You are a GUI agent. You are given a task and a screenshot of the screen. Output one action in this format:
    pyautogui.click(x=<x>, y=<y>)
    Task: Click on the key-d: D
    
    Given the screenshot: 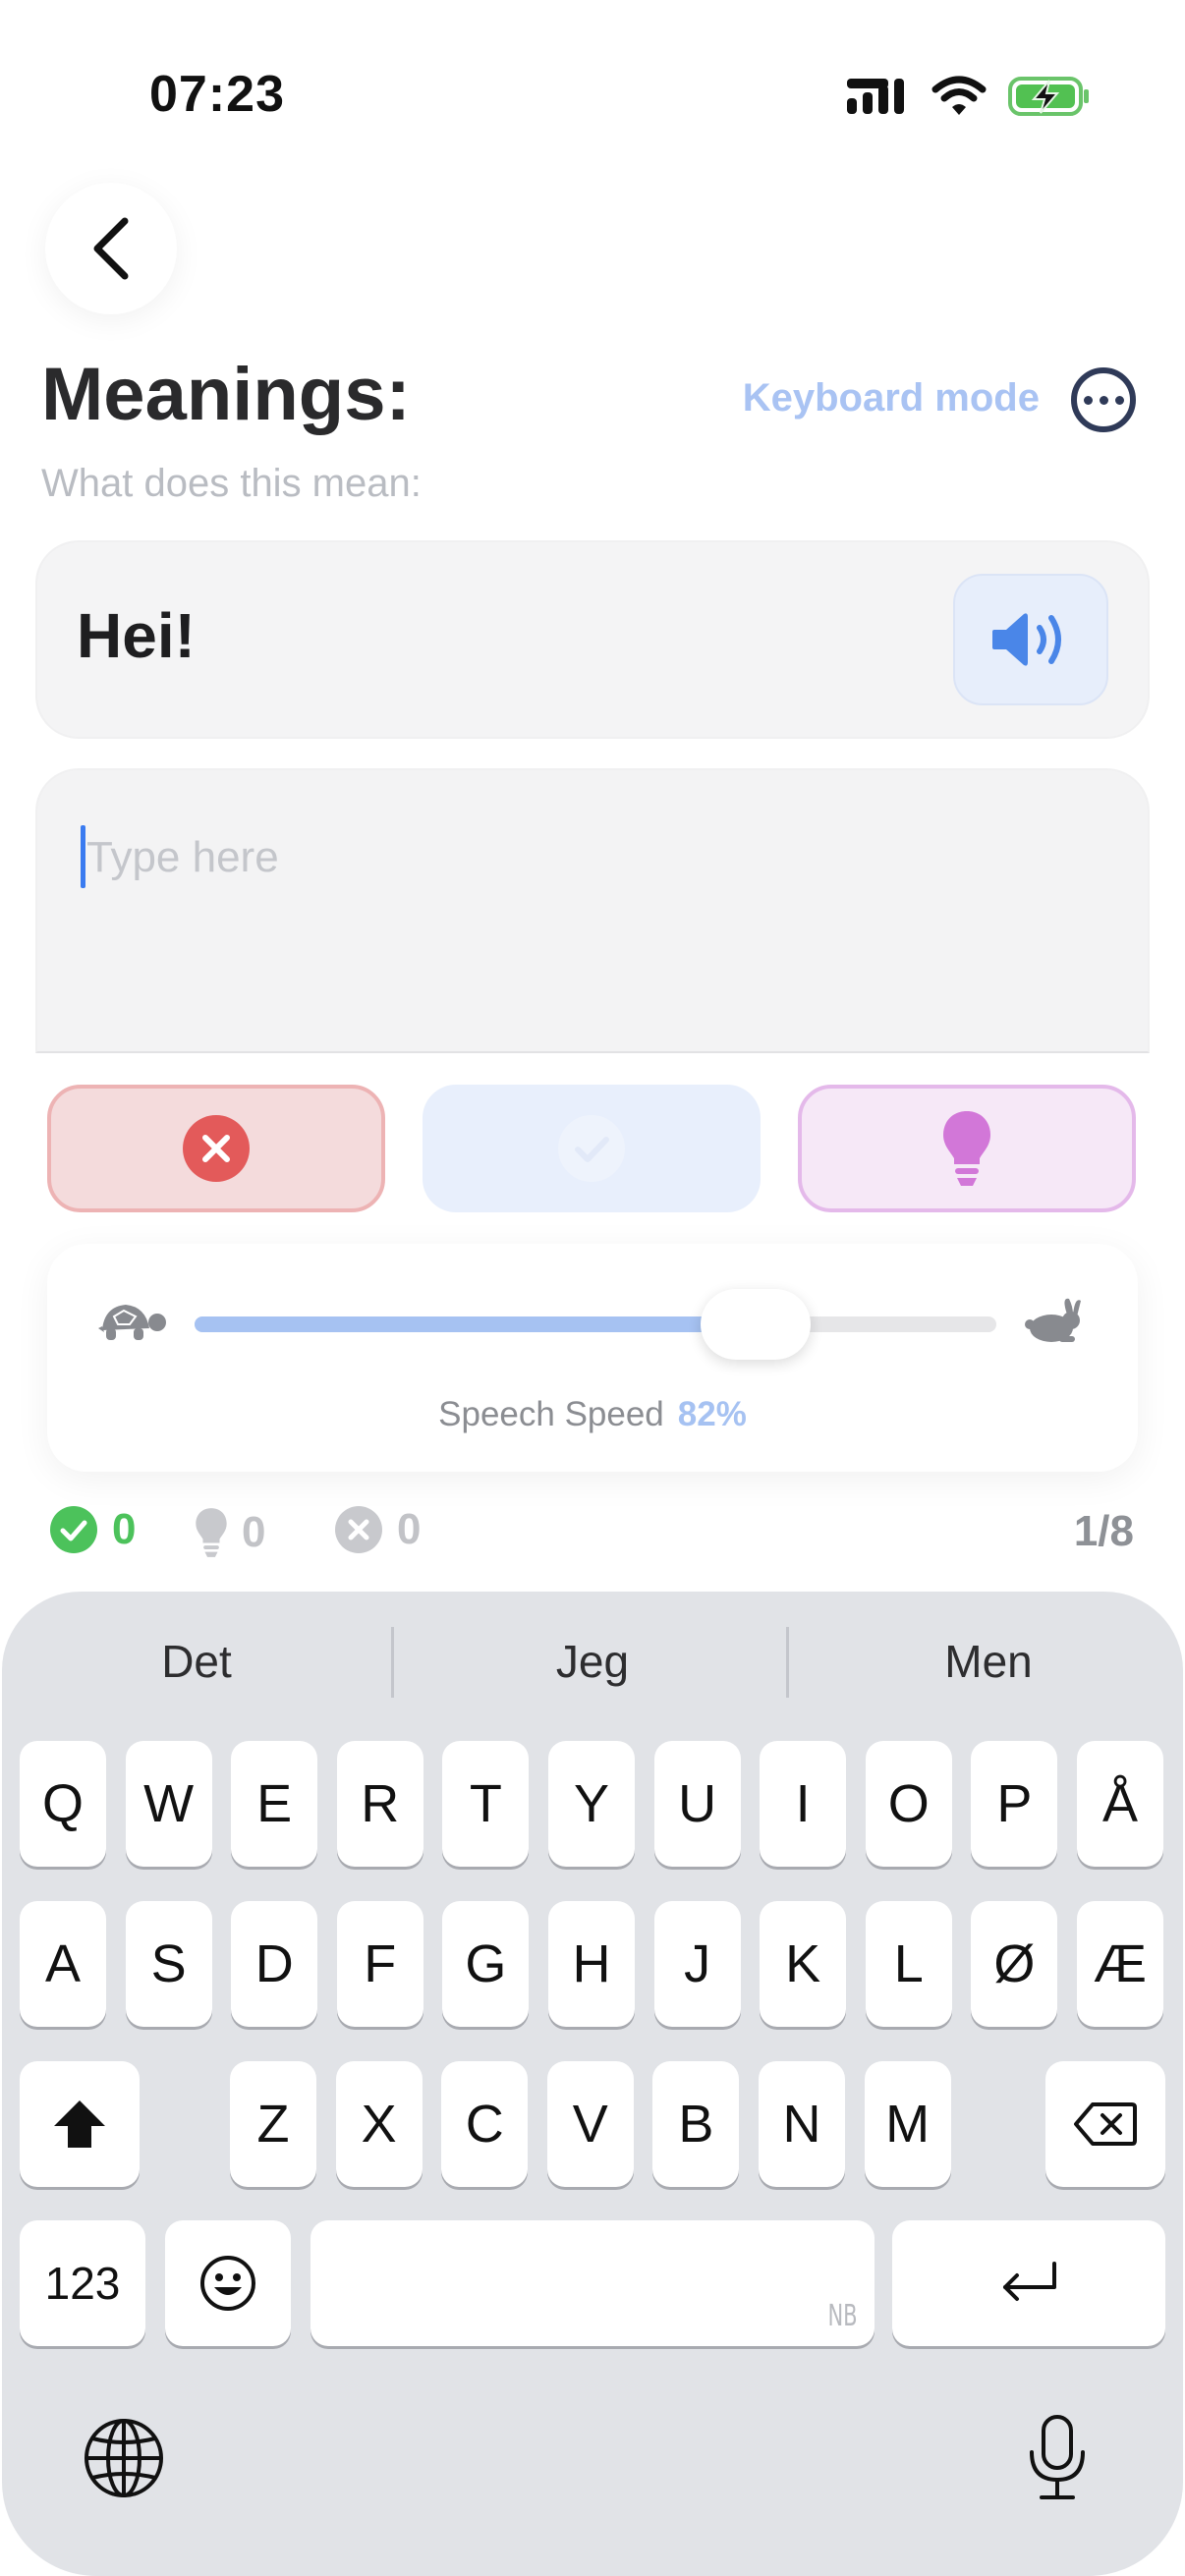 What is the action you would take?
    pyautogui.click(x=275, y=1964)
    